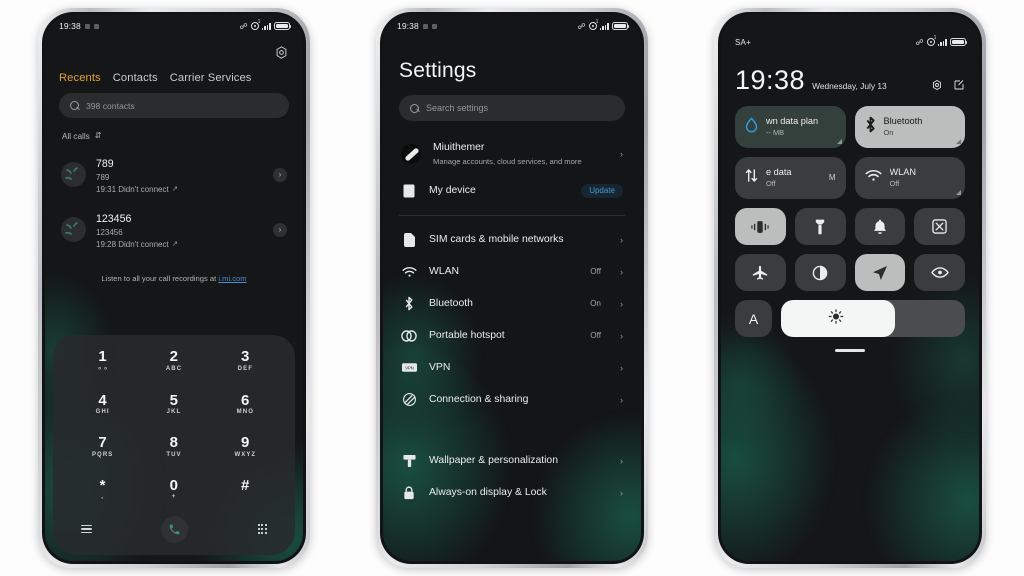 The image size is (1024, 576). I want to click on toggle-eye-comfort, so click(939, 272).